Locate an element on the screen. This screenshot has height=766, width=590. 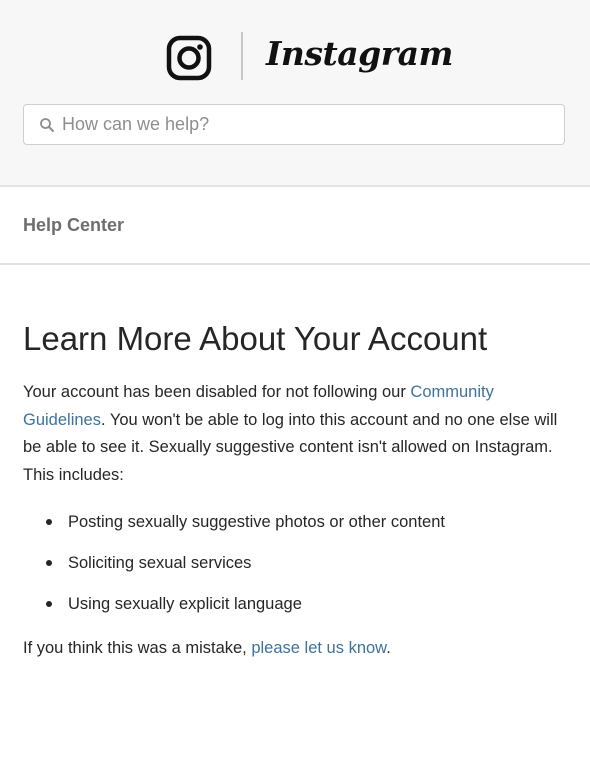
instagram-glyph-icon is located at coordinates (189, 58).